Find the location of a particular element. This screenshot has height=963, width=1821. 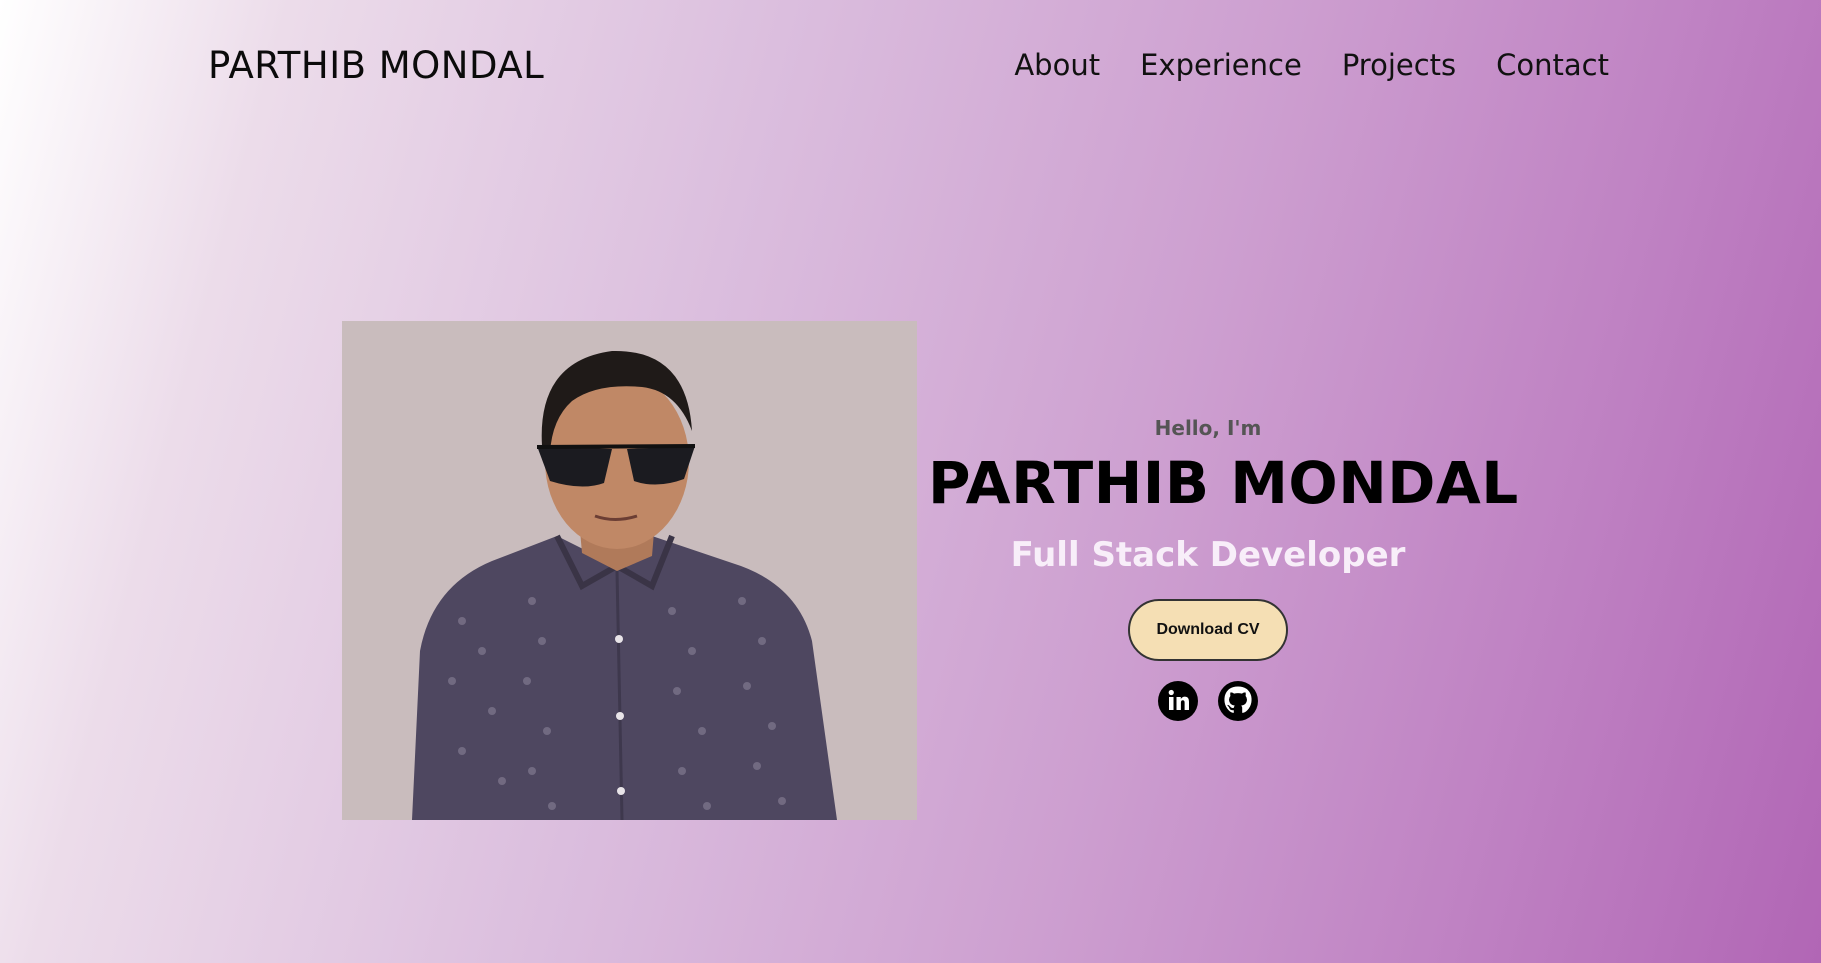

greeting-text: Hello, I'm is located at coordinates (1208, 428).